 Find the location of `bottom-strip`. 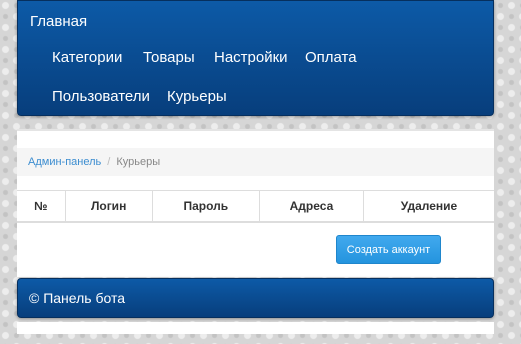

bottom-strip is located at coordinates (255, 328).